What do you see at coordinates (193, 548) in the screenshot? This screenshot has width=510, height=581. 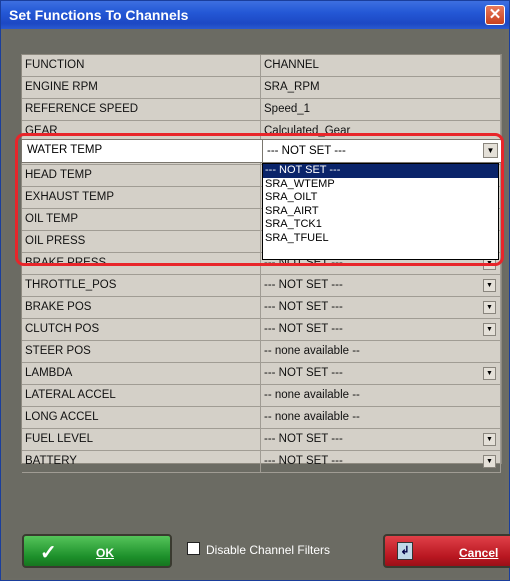 I see `checkbox-icon` at bounding box center [193, 548].